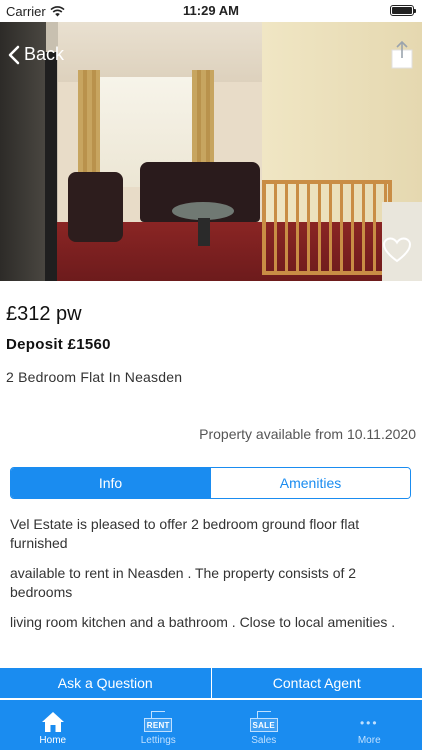 The image size is (422, 750). What do you see at coordinates (158, 740) in the screenshot?
I see `tab-label: Lettings` at bounding box center [158, 740].